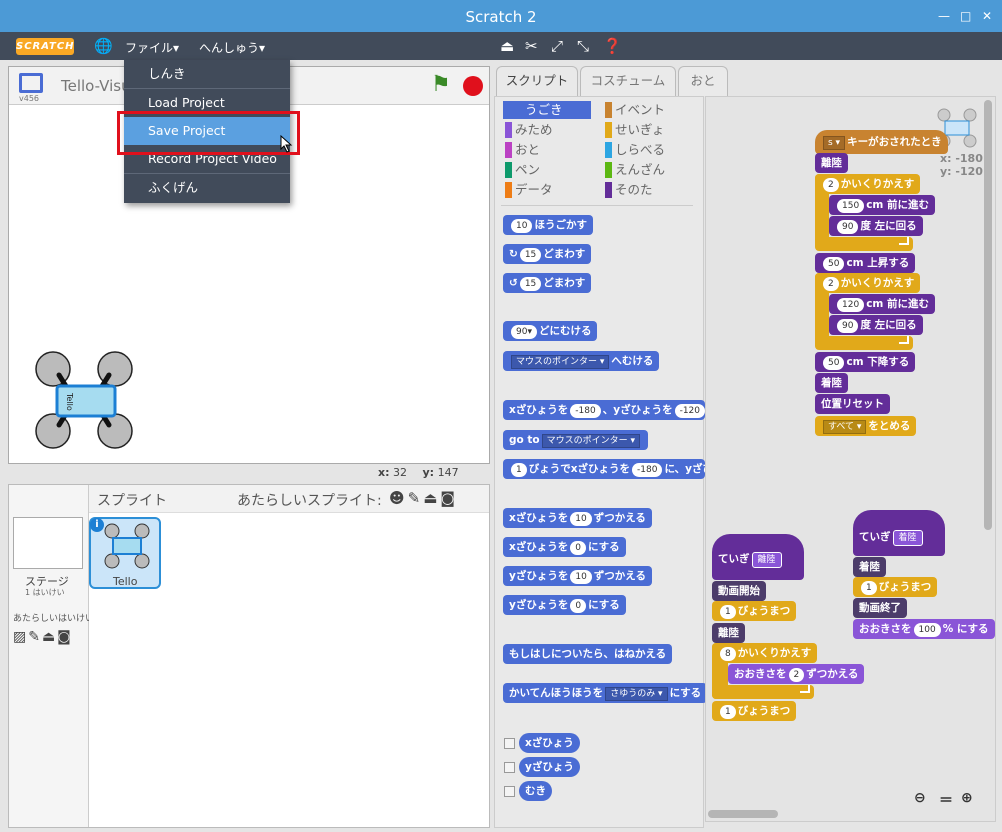  I want to click on info-icon: i, so click(97, 525).